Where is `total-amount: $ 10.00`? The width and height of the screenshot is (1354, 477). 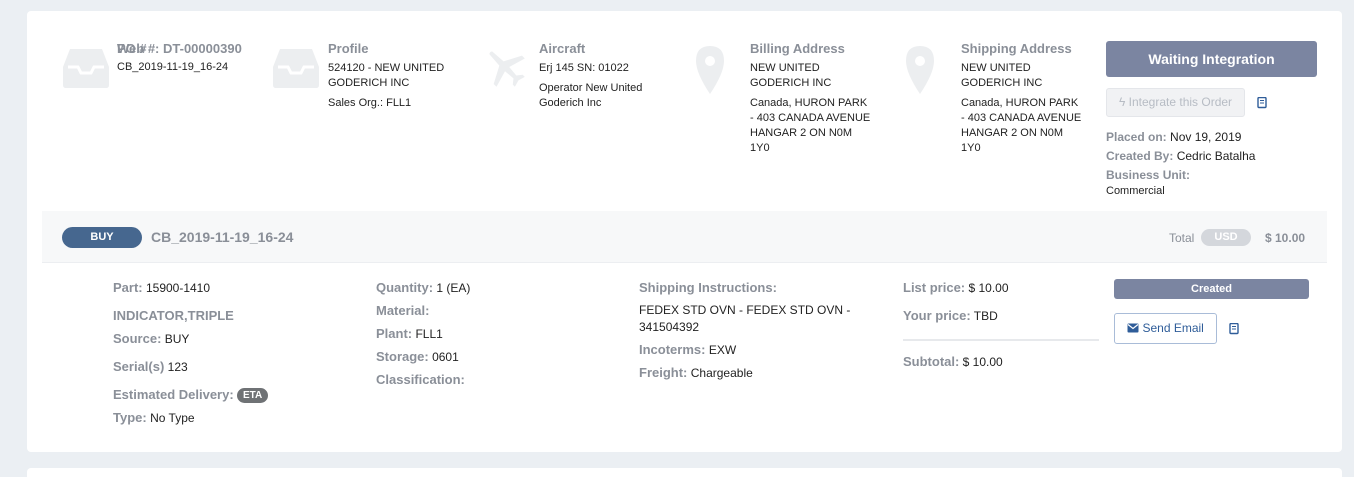 total-amount: $ 10.00 is located at coordinates (1285, 238).